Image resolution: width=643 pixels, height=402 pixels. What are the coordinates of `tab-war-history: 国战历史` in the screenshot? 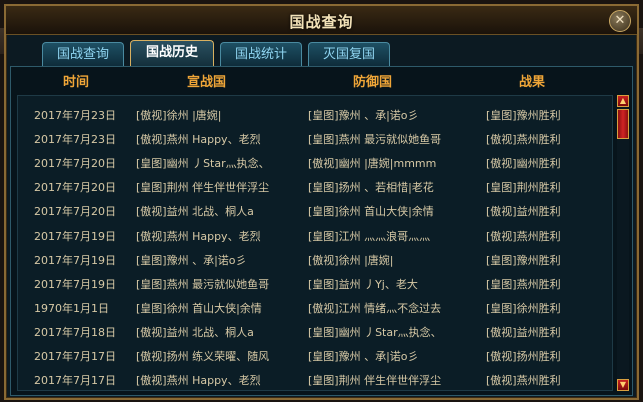 It's located at (172, 53).